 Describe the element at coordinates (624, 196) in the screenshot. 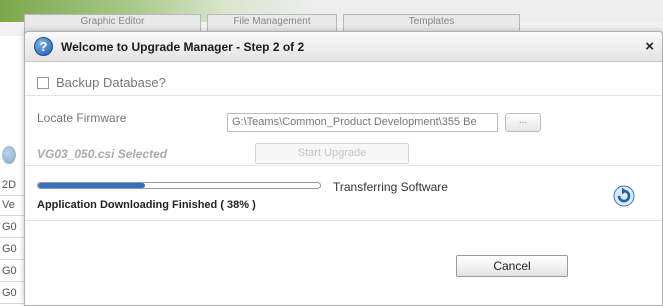

I see `refresh-icon` at that location.